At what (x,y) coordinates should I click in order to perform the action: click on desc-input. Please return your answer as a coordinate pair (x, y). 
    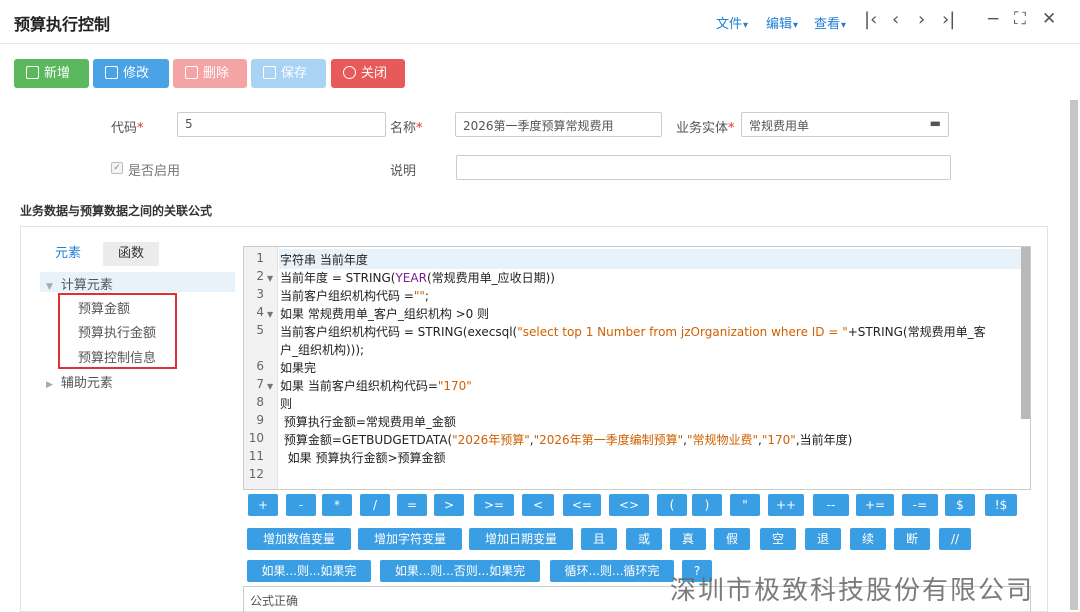
    Looking at the image, I should click on (703, 167).